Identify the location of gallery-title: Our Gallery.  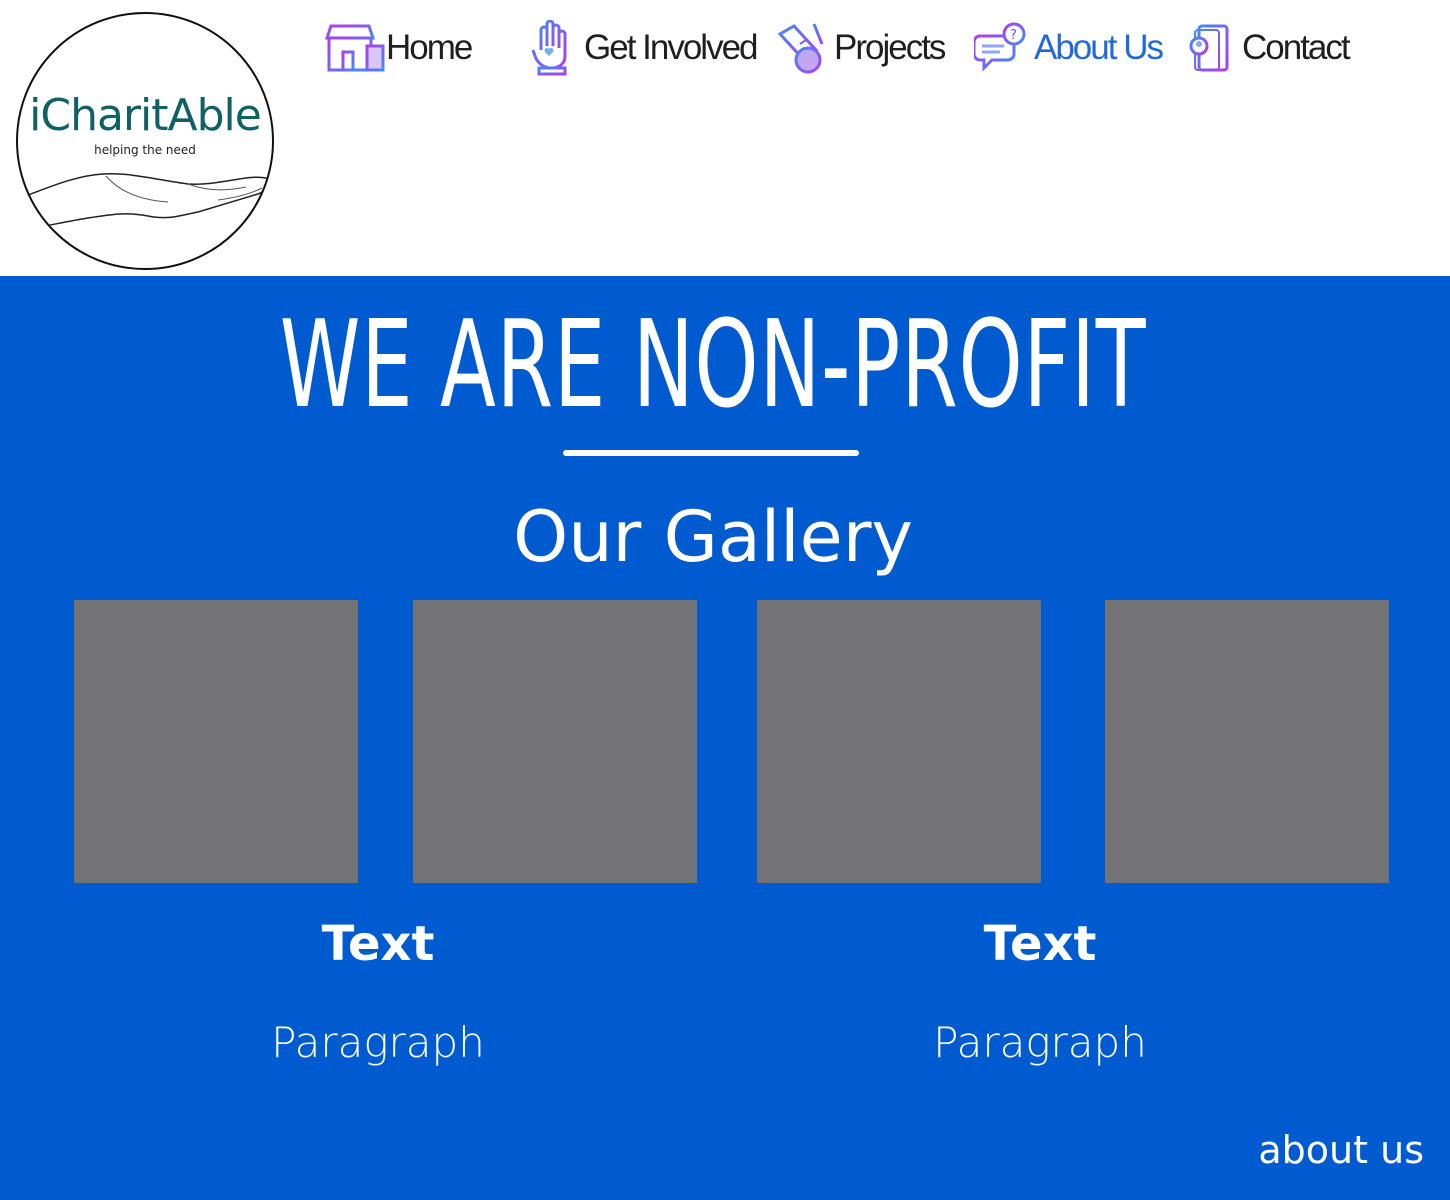
(713, 537).